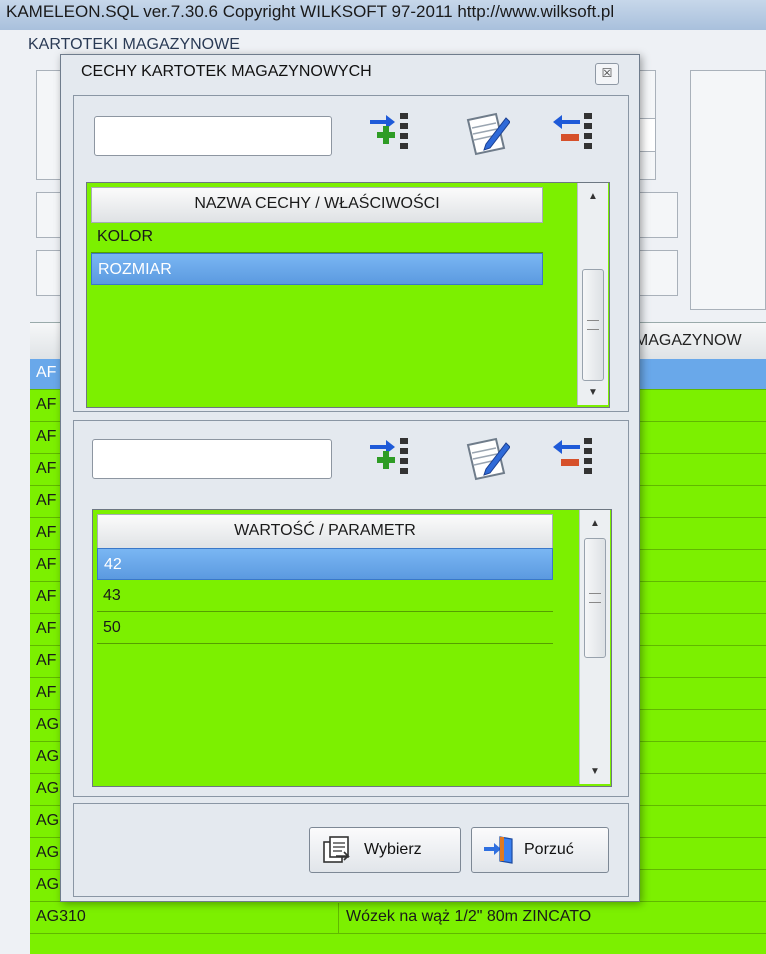 This screenshot has height=954, width=766. What do you see at coordinates (469, 916) in the screenshot?
I see `row-name: Wózek na wąż 1/2" 80m ZINCATO` at bounding box center [469, 916].